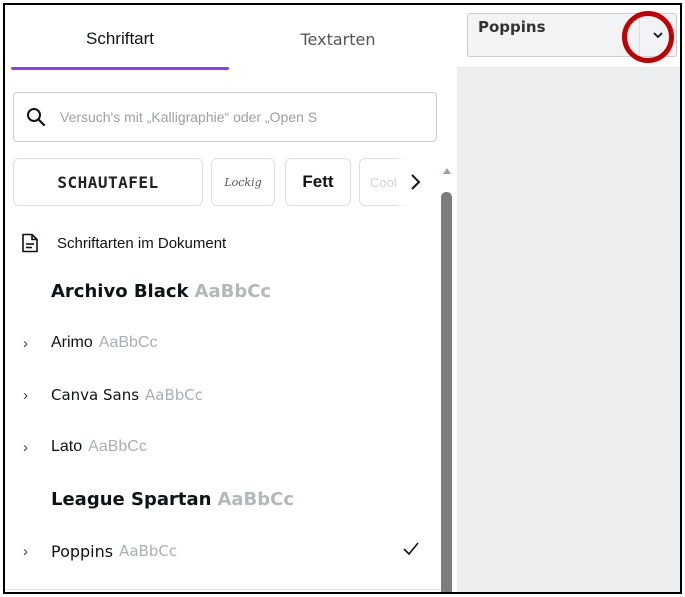 This screenshot has width=685, height=597. What do you see at coordinates (120, 291) in the screenshot?
I see `font-name: Archivo Black` at bounding box center [120, 291].